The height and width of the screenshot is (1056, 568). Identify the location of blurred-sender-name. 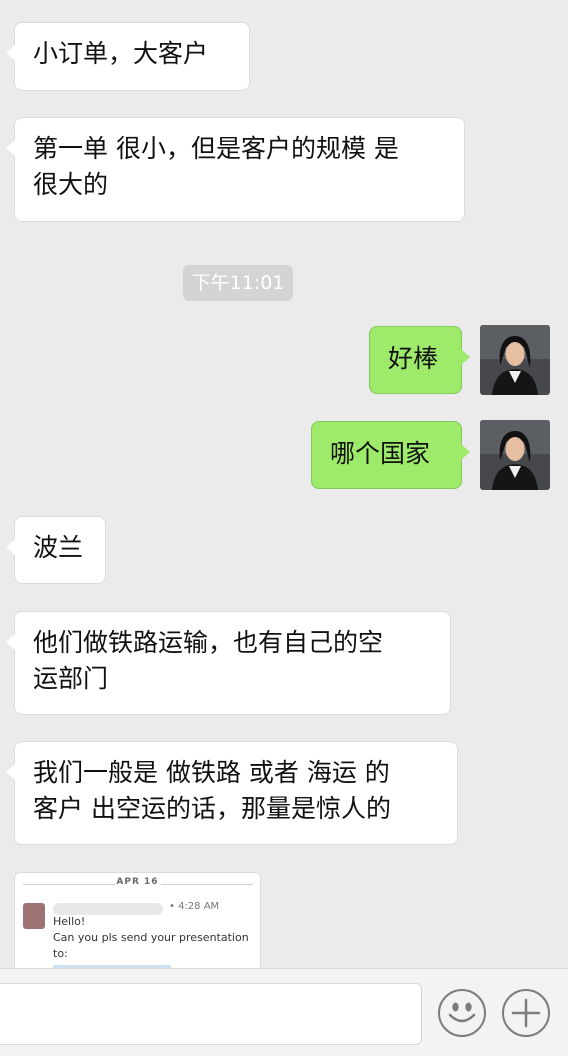
(108, 909).